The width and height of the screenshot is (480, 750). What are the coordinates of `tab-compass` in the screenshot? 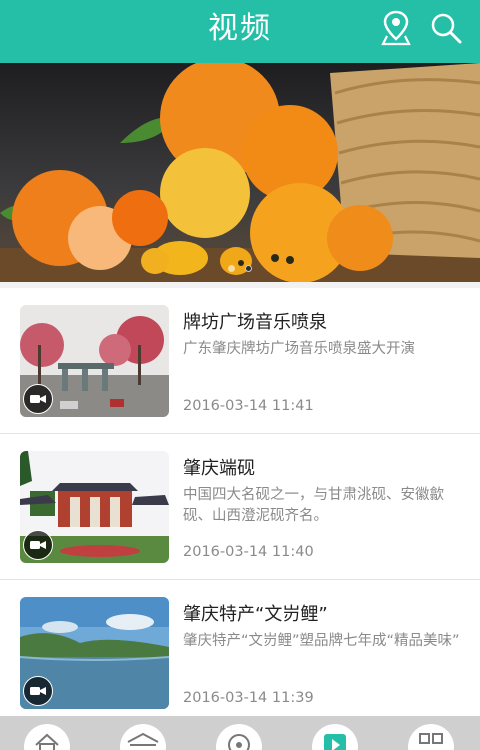 It's located at (239, 737).